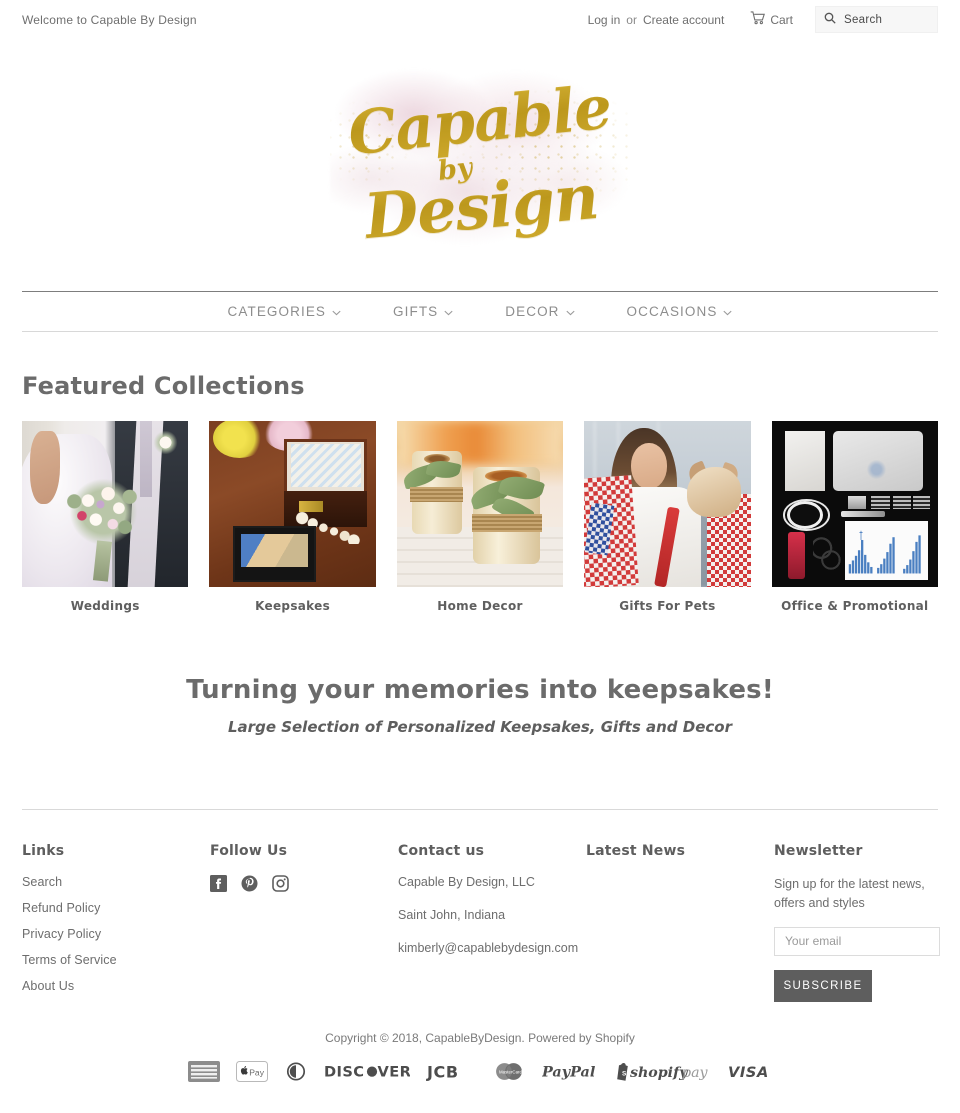  I want to click on collection-card-office-promotional: Office & Promotional, so click(854, 517).